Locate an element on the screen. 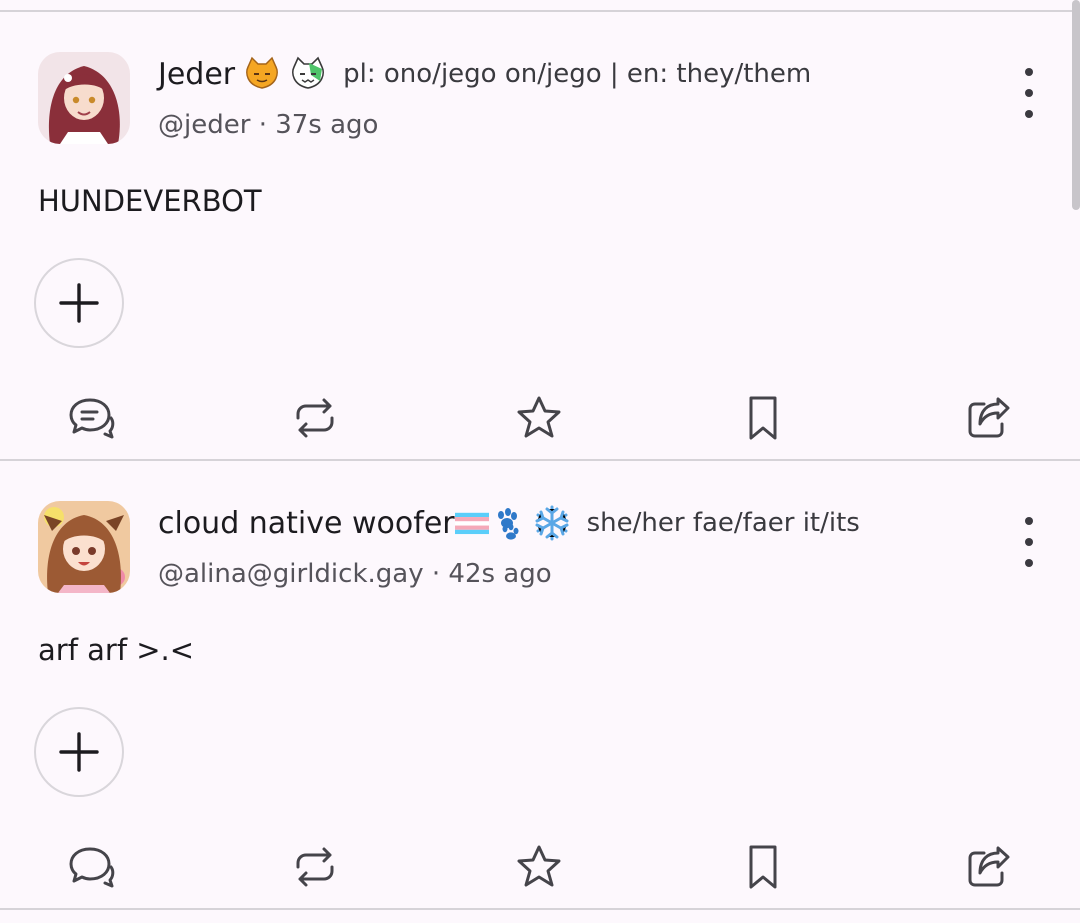 This screenshot has height=923, width=1080. cat-green-emoji-icon is located at coordinates (308, 72).